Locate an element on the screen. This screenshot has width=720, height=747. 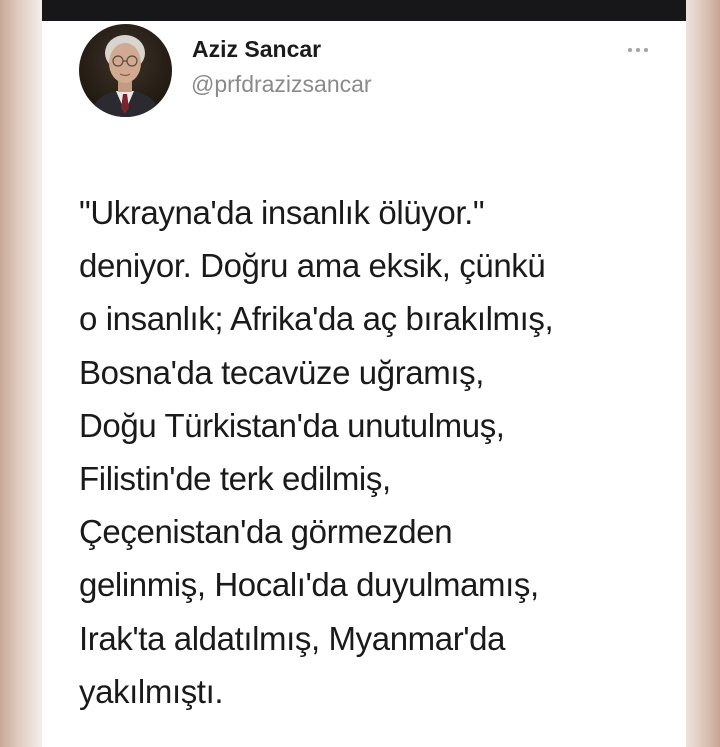
author-handle: @prfdrazizsancar is located at coordinates (281, 84).